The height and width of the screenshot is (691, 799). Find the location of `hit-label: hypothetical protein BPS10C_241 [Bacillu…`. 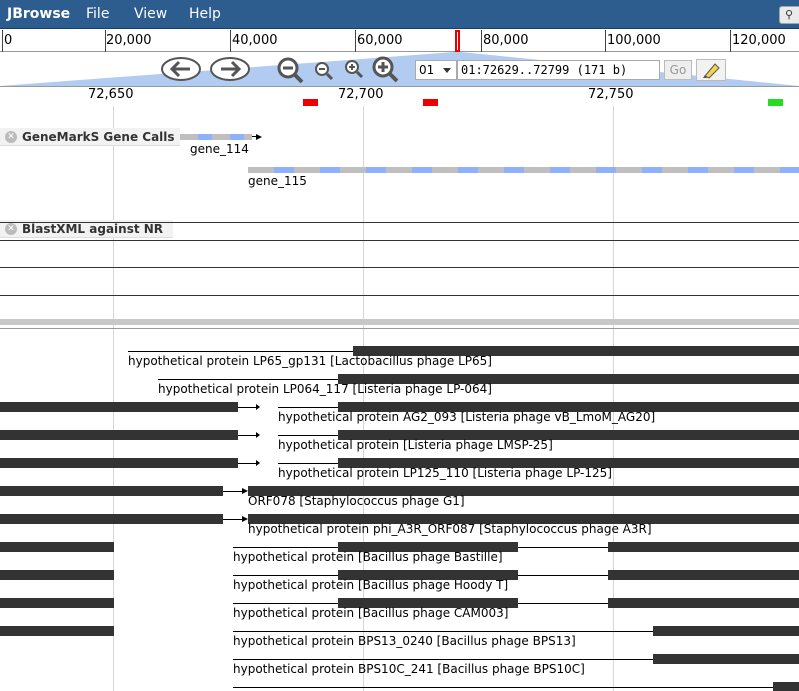

hit-label: hypothetical protein BPS10C_241 [Bacillu… is located at coordinates (409, 669).